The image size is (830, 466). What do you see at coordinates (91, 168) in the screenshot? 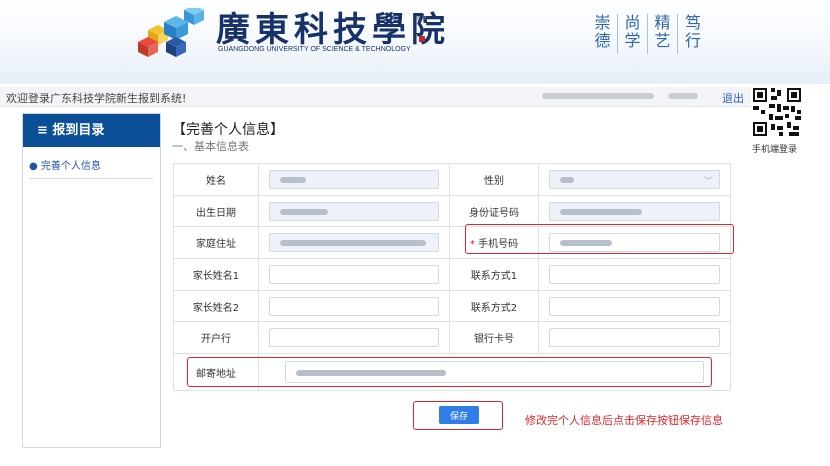
I see `sidebar-item-personal-info: ● 完善个人信息` at bounding box center [91, 168].